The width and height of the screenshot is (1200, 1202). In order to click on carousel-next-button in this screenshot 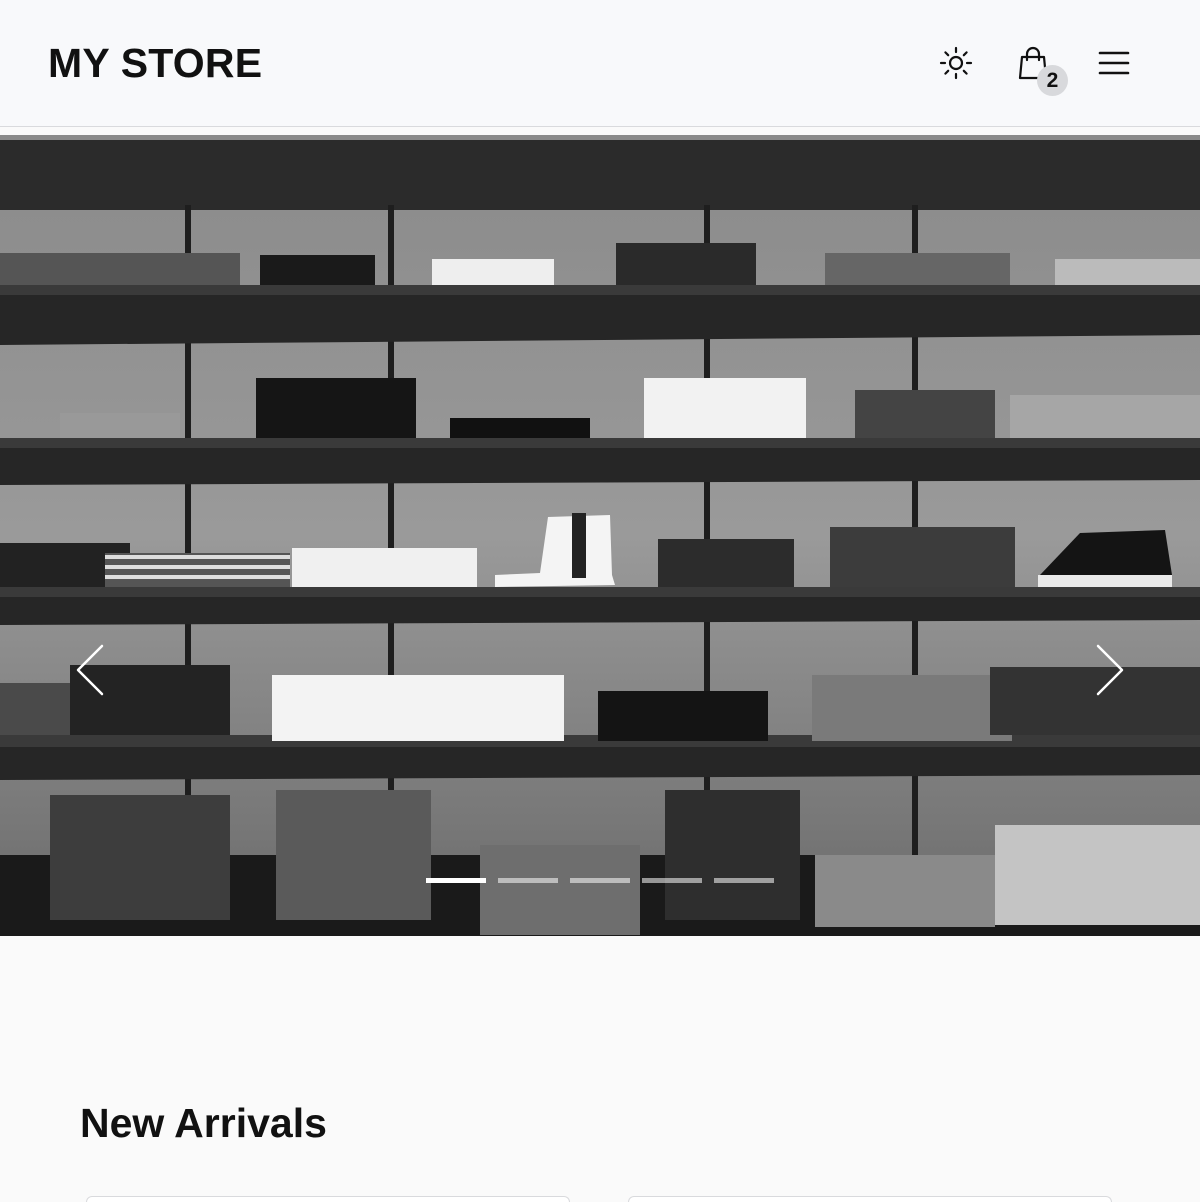, I will do `click(1110, 670)`.